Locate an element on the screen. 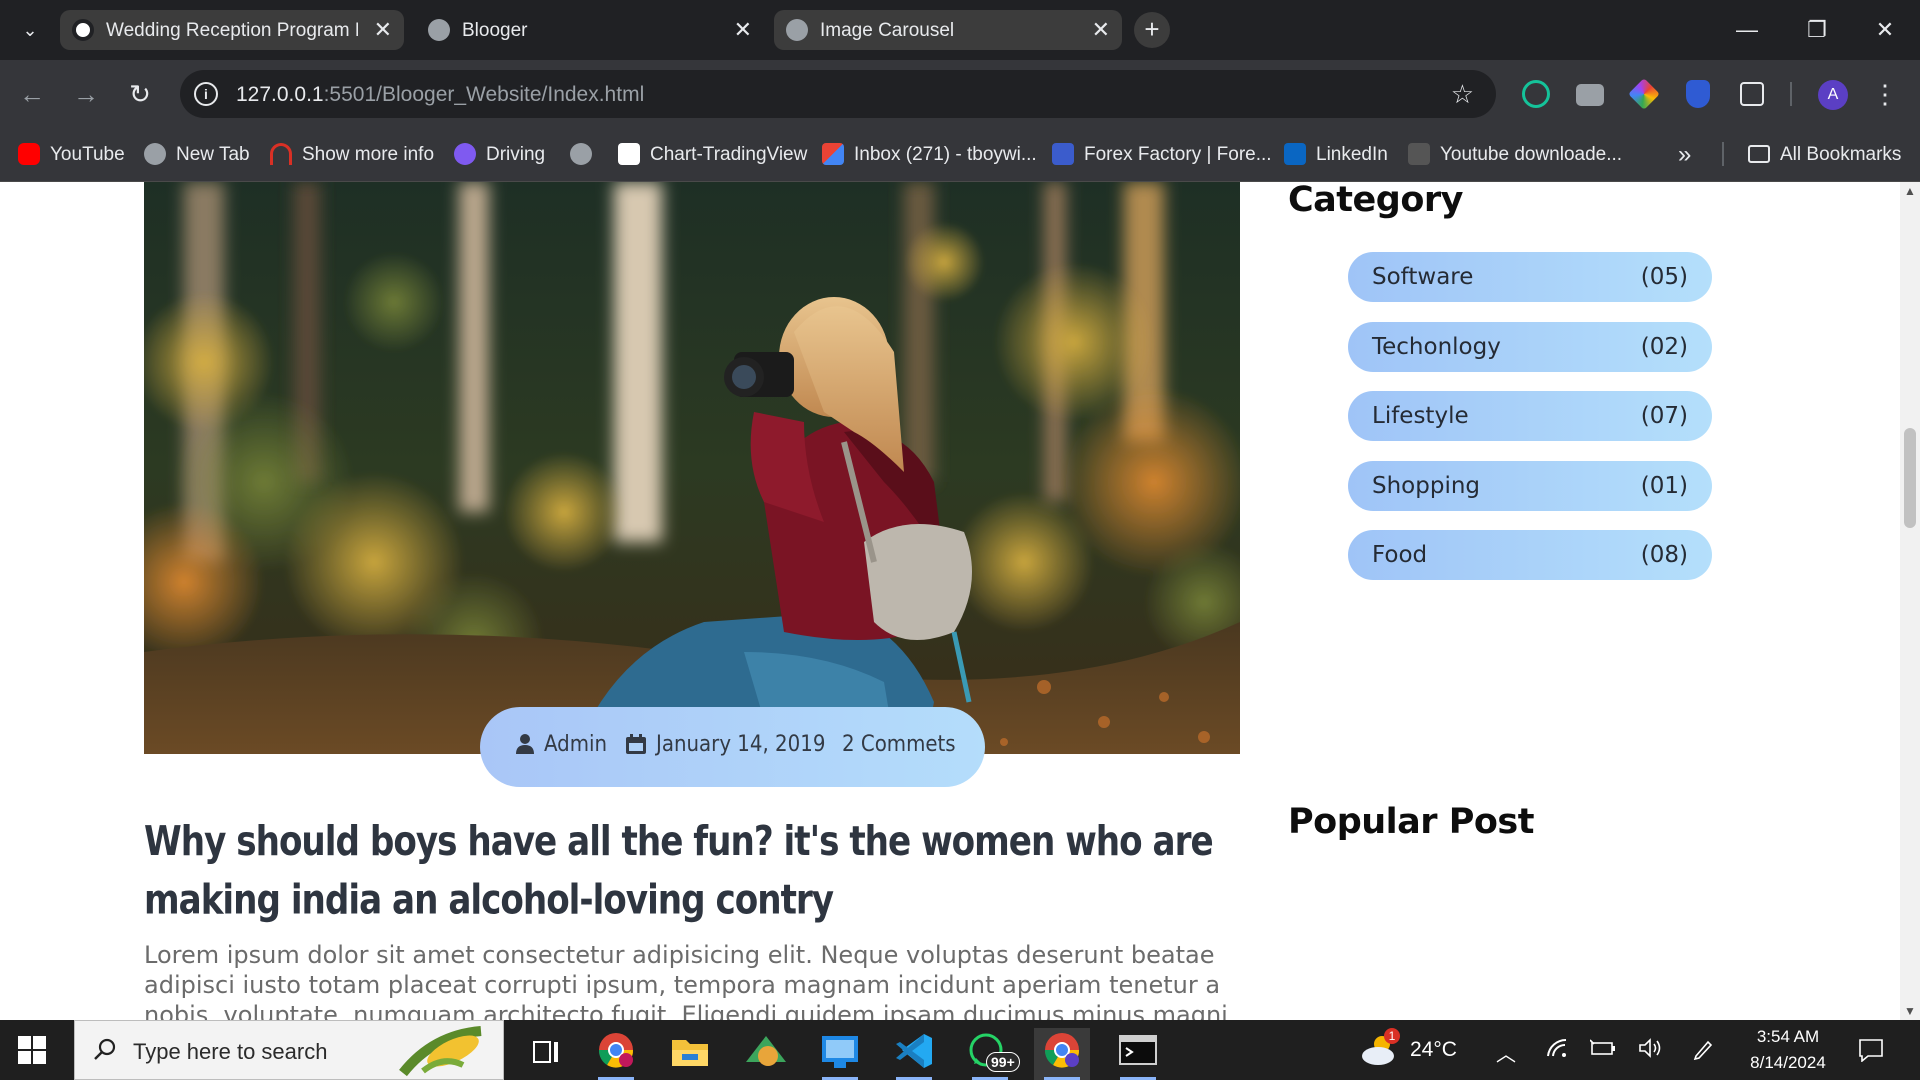 The image size is (1920, 1085). tradingview-icon is located at coordinates (629, 154).